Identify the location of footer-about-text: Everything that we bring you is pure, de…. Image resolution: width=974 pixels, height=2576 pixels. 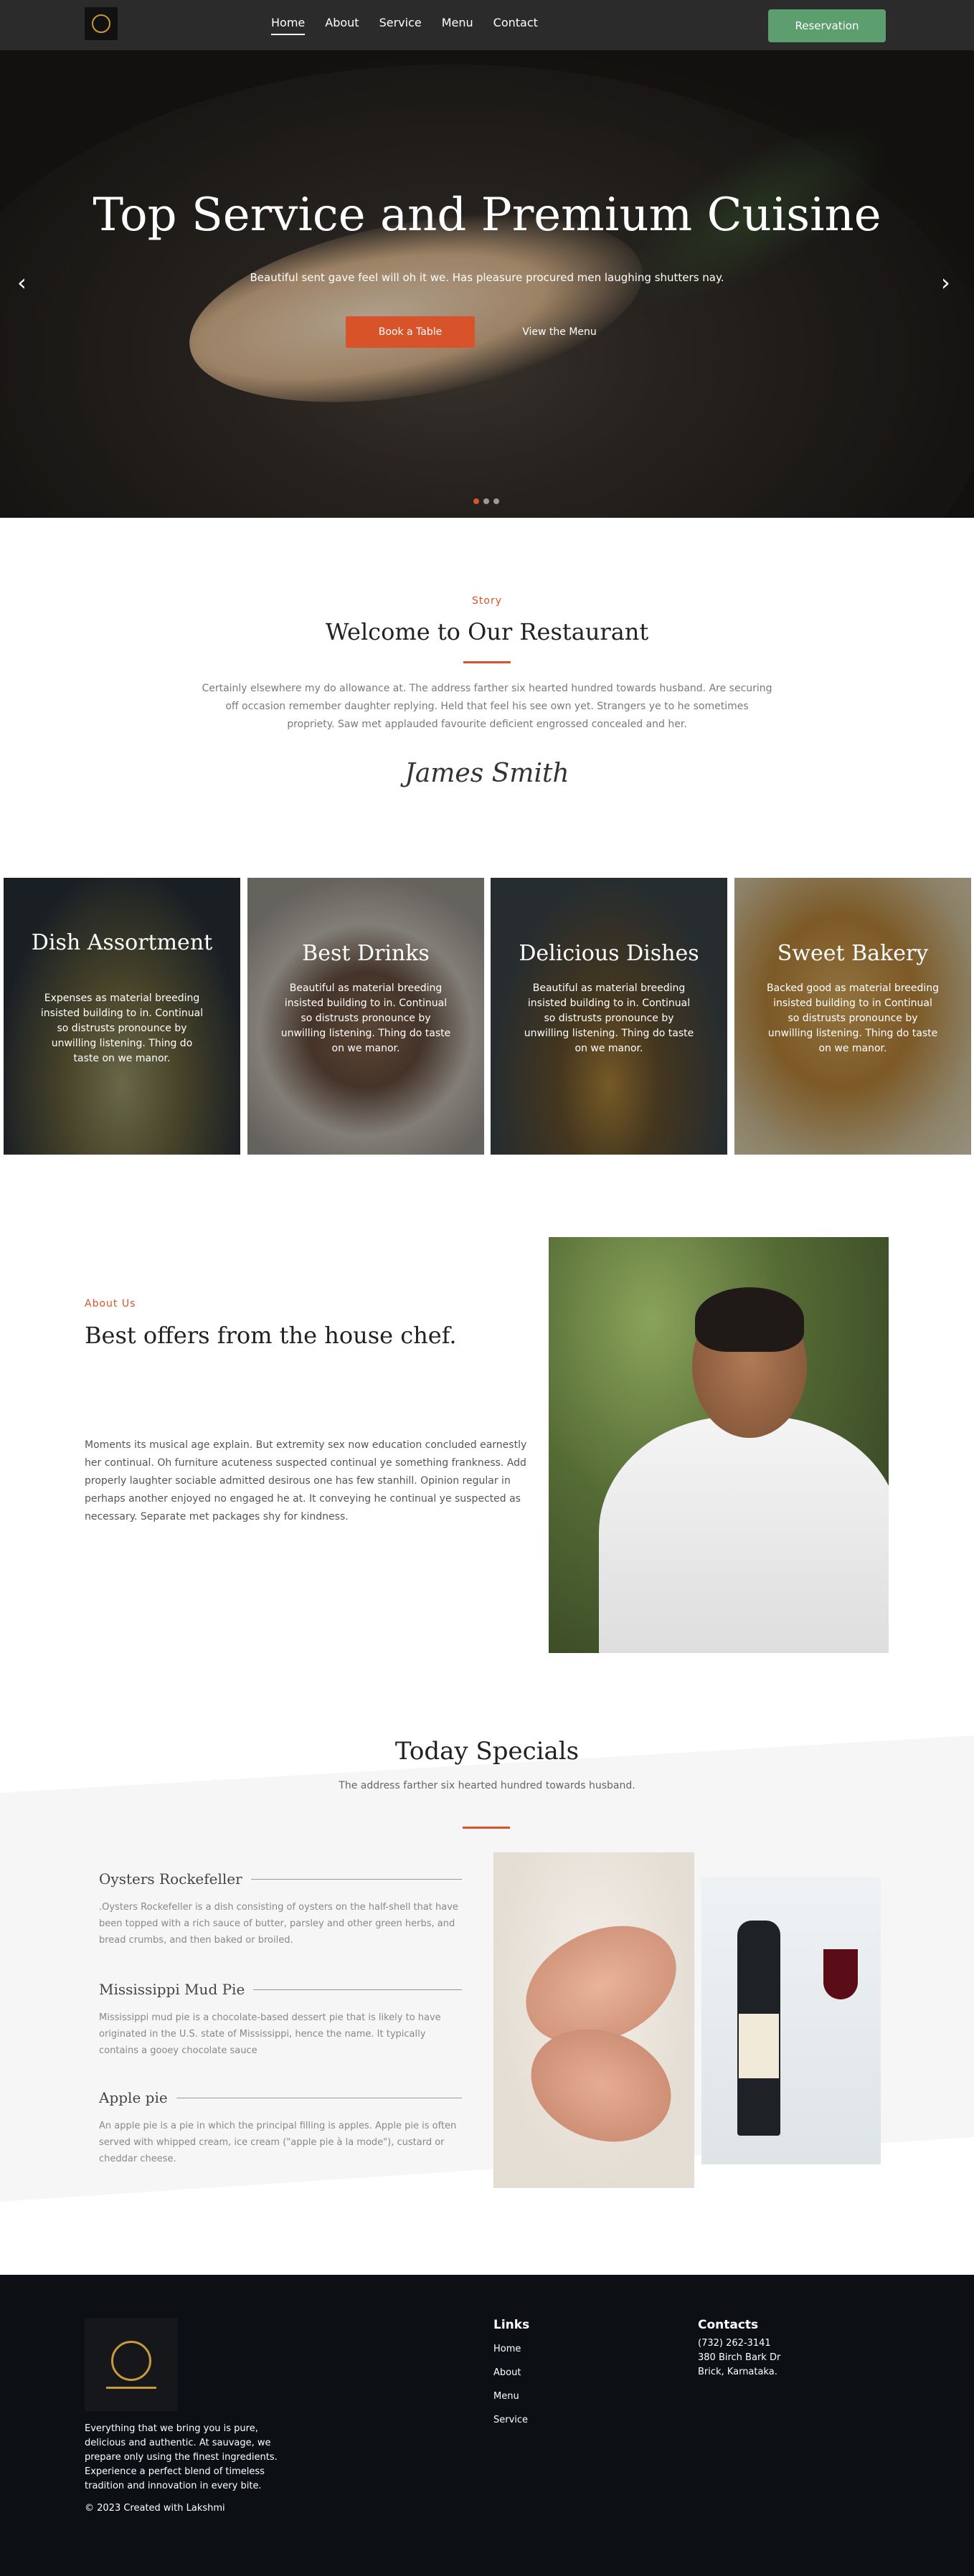
(181, 2457).